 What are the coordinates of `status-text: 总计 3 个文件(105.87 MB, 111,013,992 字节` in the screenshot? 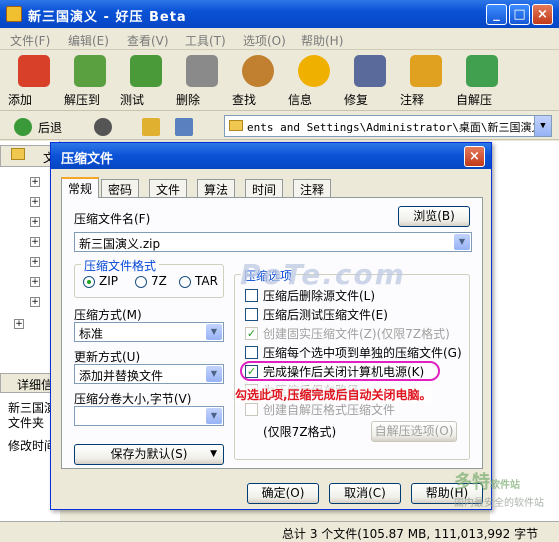 It's located at (410, 534).